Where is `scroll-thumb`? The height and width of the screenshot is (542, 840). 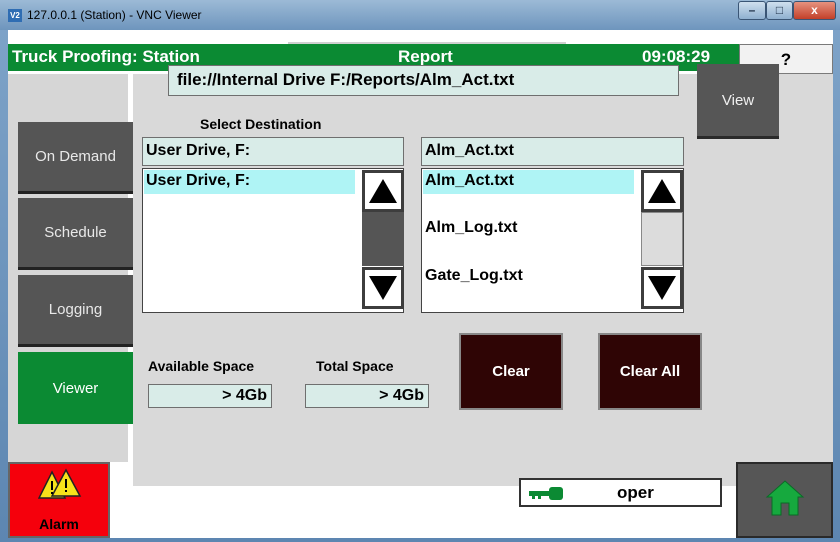
scroll-thumb is located at coordinates (662, 239).